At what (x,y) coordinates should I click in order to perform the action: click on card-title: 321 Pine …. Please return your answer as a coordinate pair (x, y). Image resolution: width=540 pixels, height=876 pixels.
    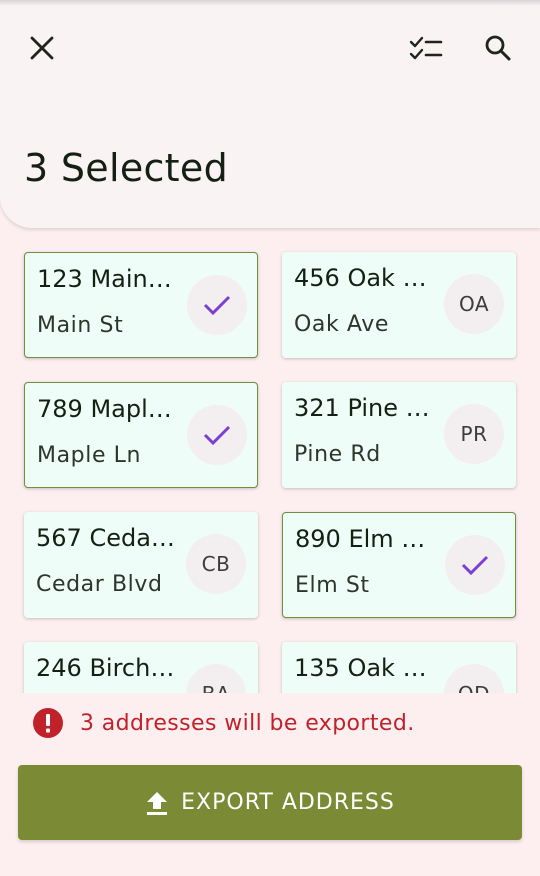
    Looking at the image, I should click on (362, 408).